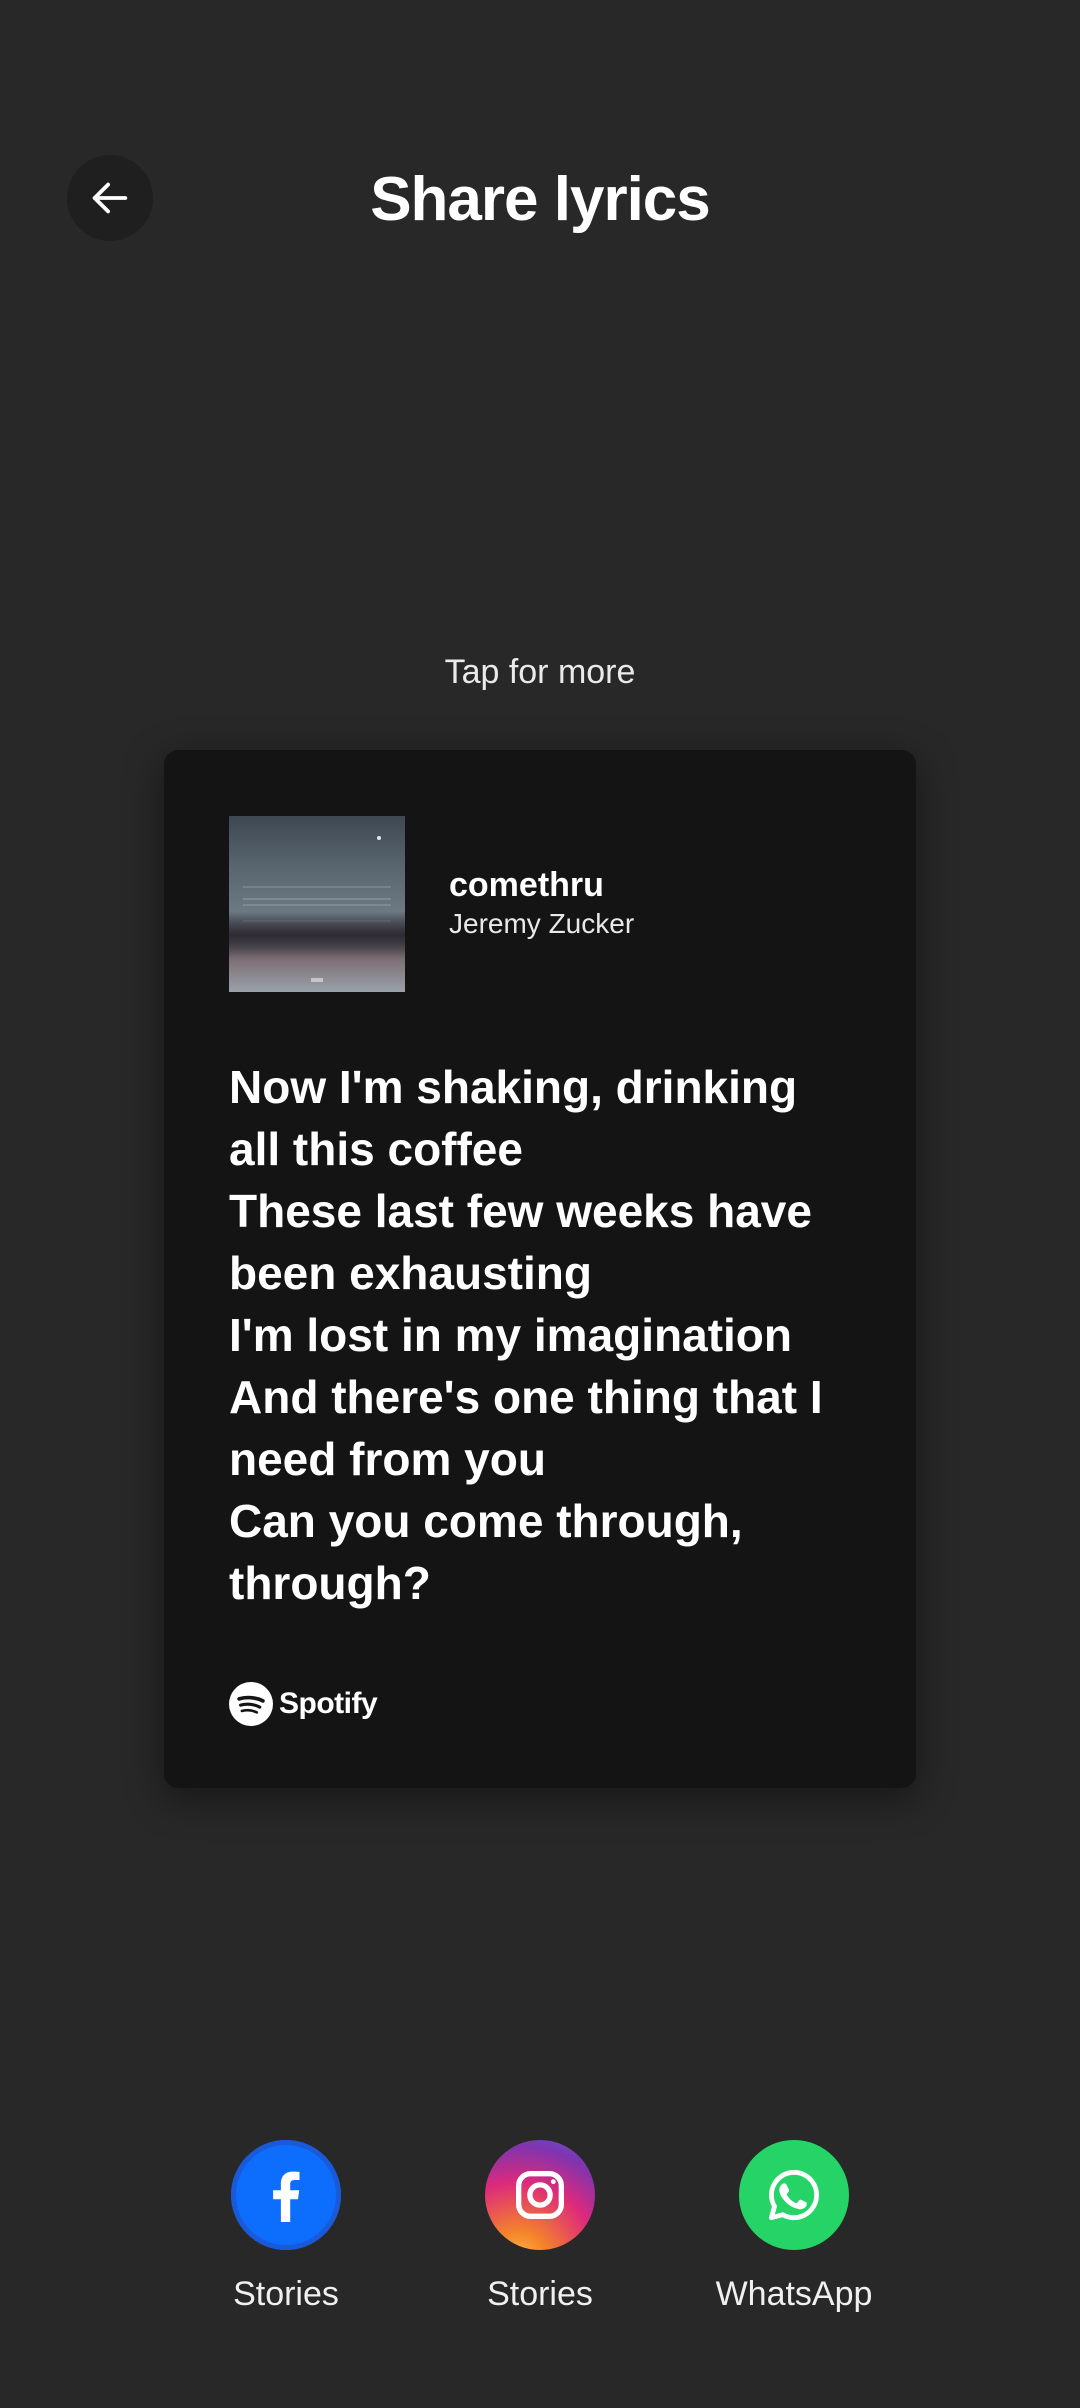 The width and height of the screenshot is (1080, 2408). What do you see at coordinates (410, 1273) in the screenshot?
I see `lyric-line: been exhausting` at bounding box center [410, 1273].